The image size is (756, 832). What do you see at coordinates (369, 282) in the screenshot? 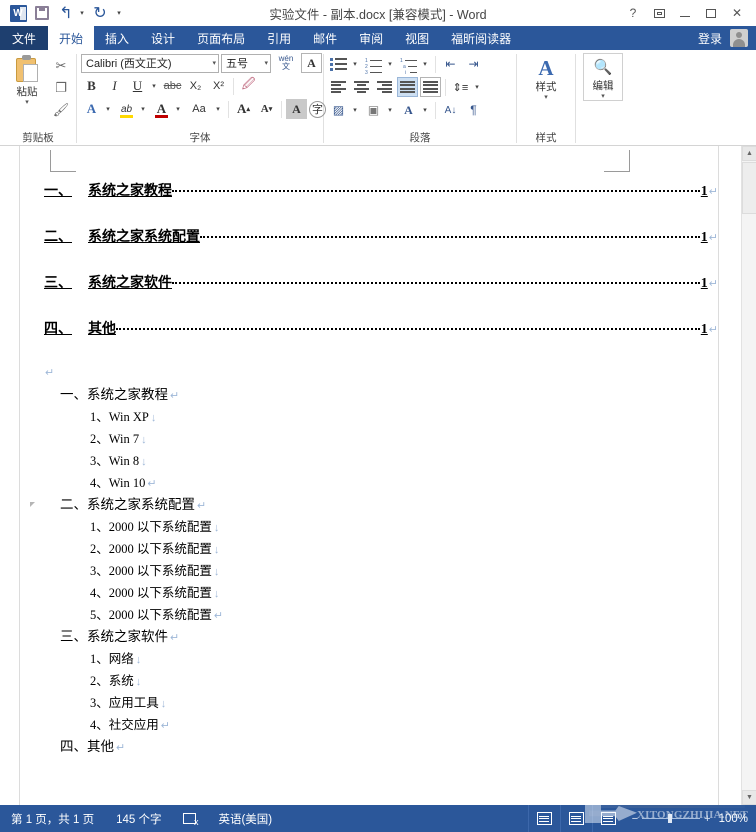
I see `toc-entry: 三、 系统之家软件 1 ↵` at bounding box center [369, 282].